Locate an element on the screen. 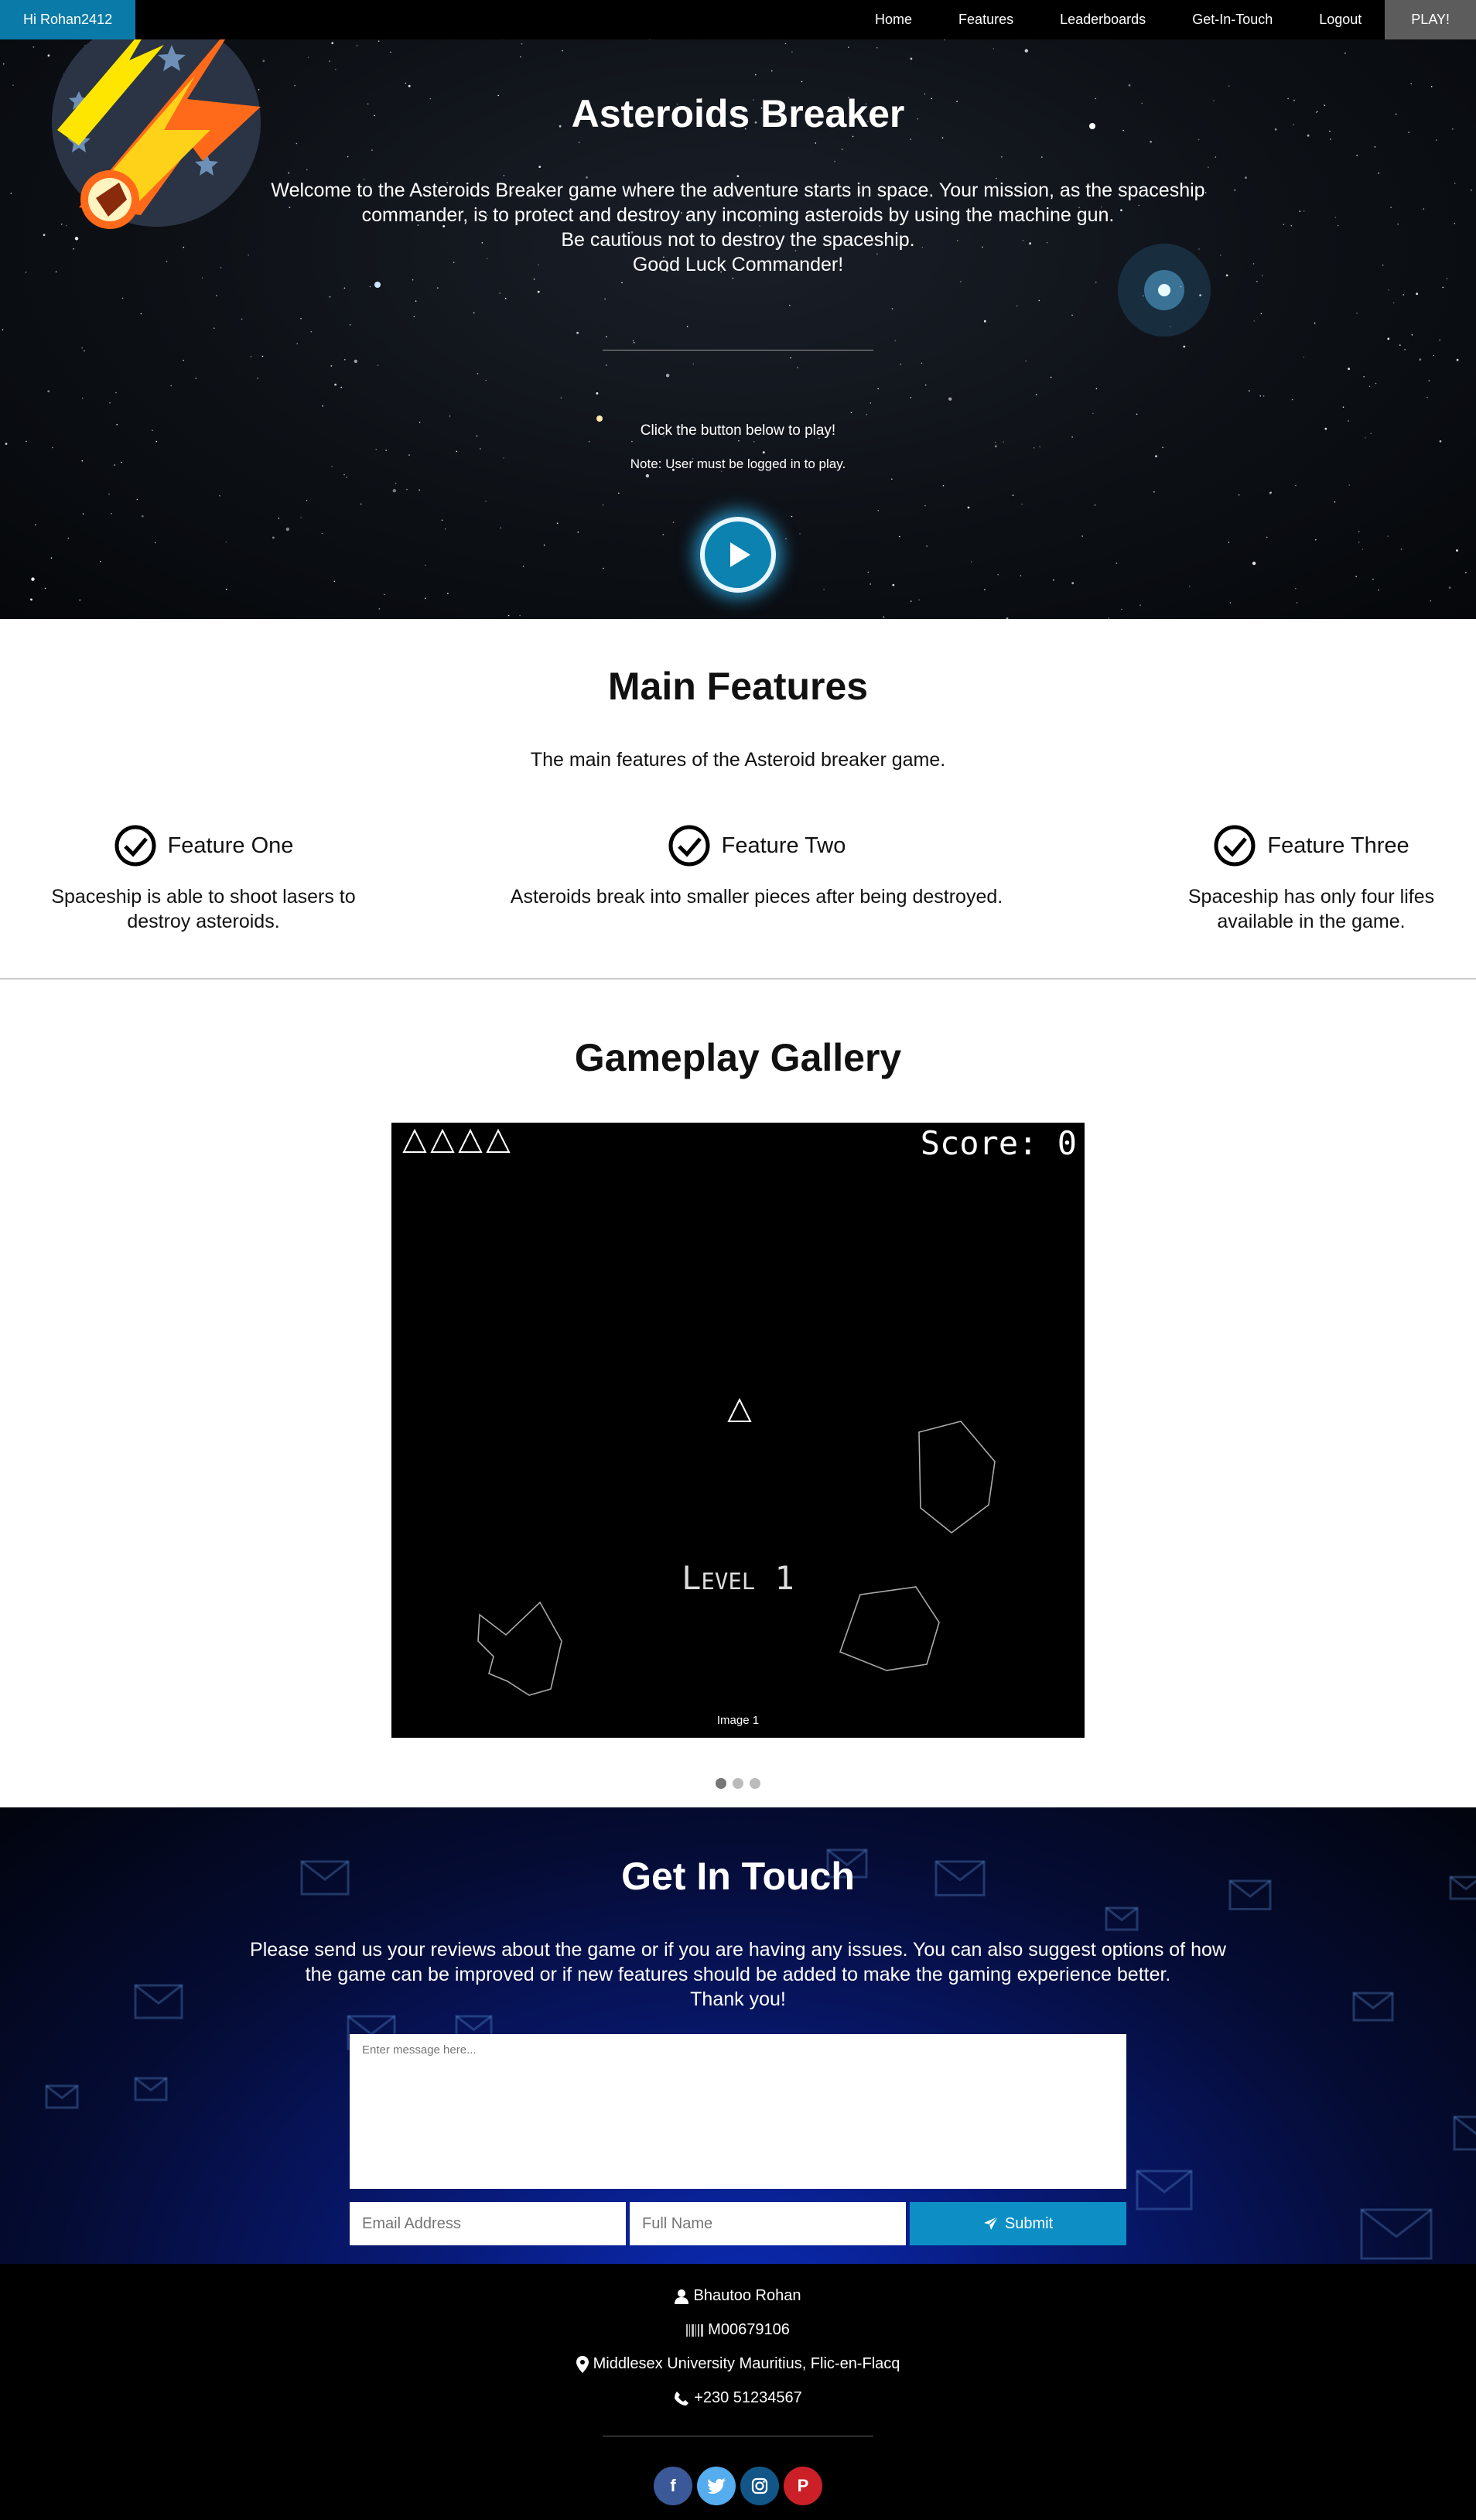  slide-caption: Image 1 is located at coordinates (738, 1720).